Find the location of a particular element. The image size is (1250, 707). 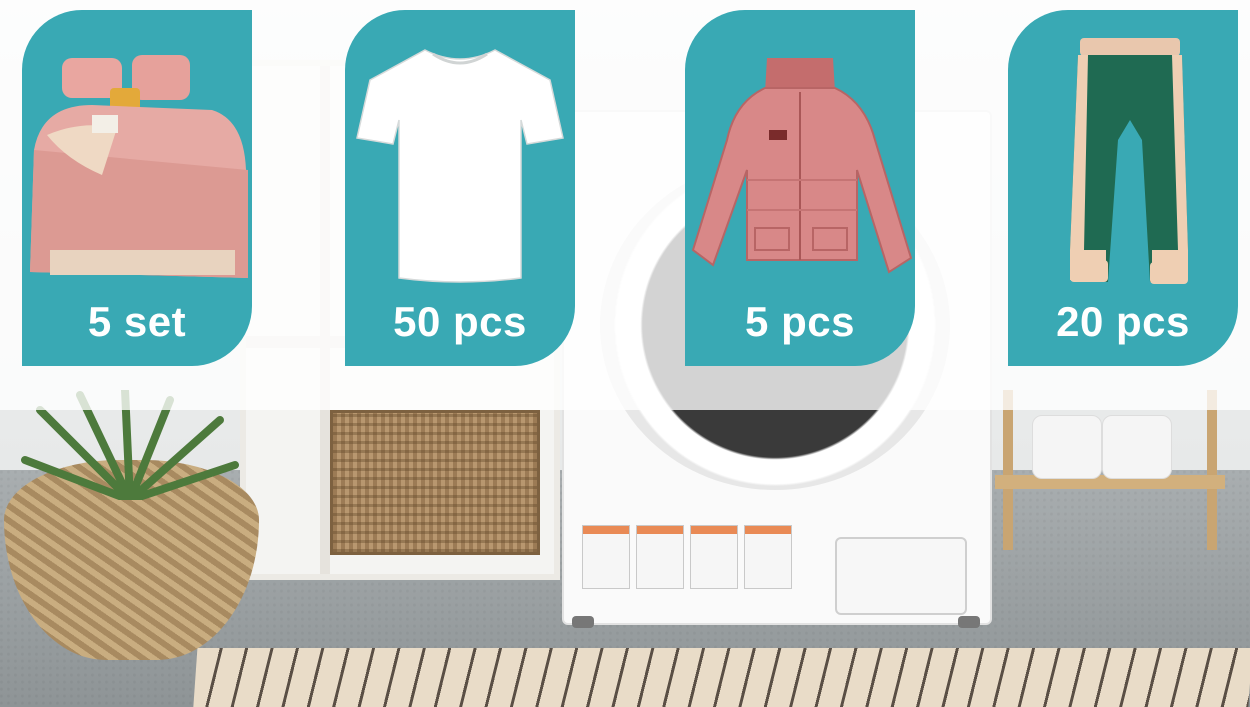

tshirt-icon is located at coordinates (460, 166).